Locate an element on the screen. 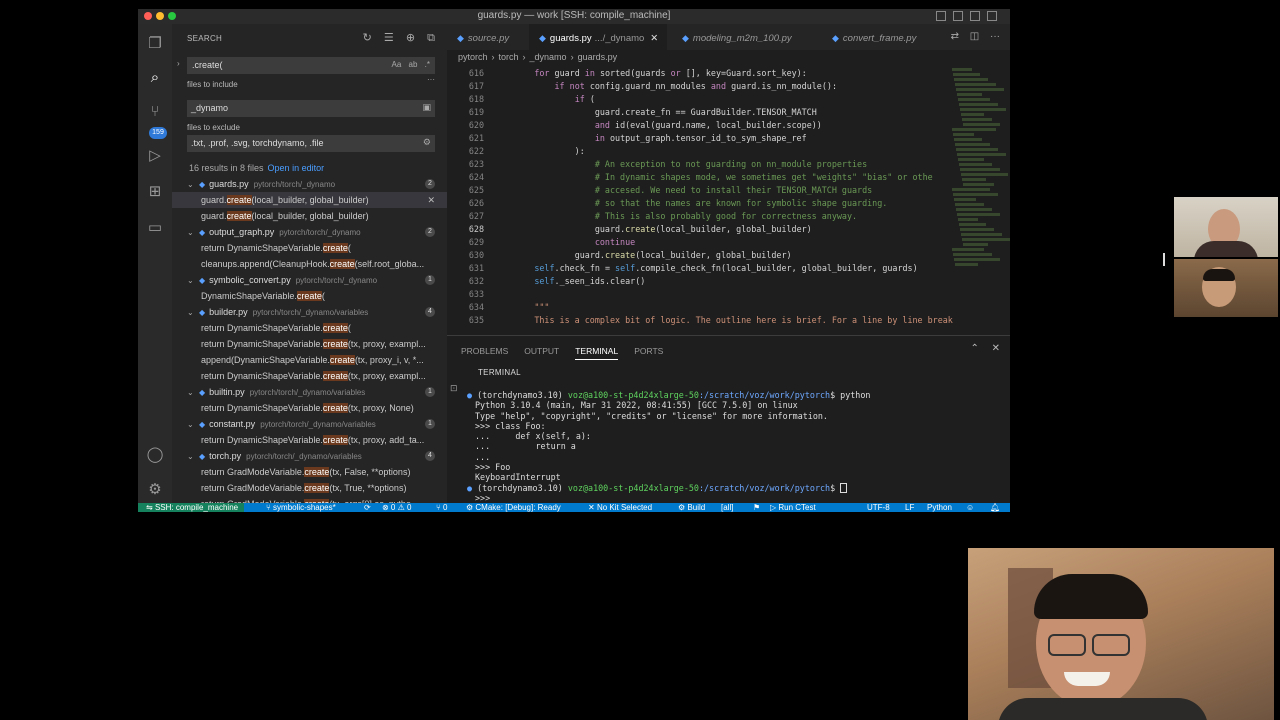  remote-indicator: ⇋ SSH: compile_machine is located at coordinates (191, 507).